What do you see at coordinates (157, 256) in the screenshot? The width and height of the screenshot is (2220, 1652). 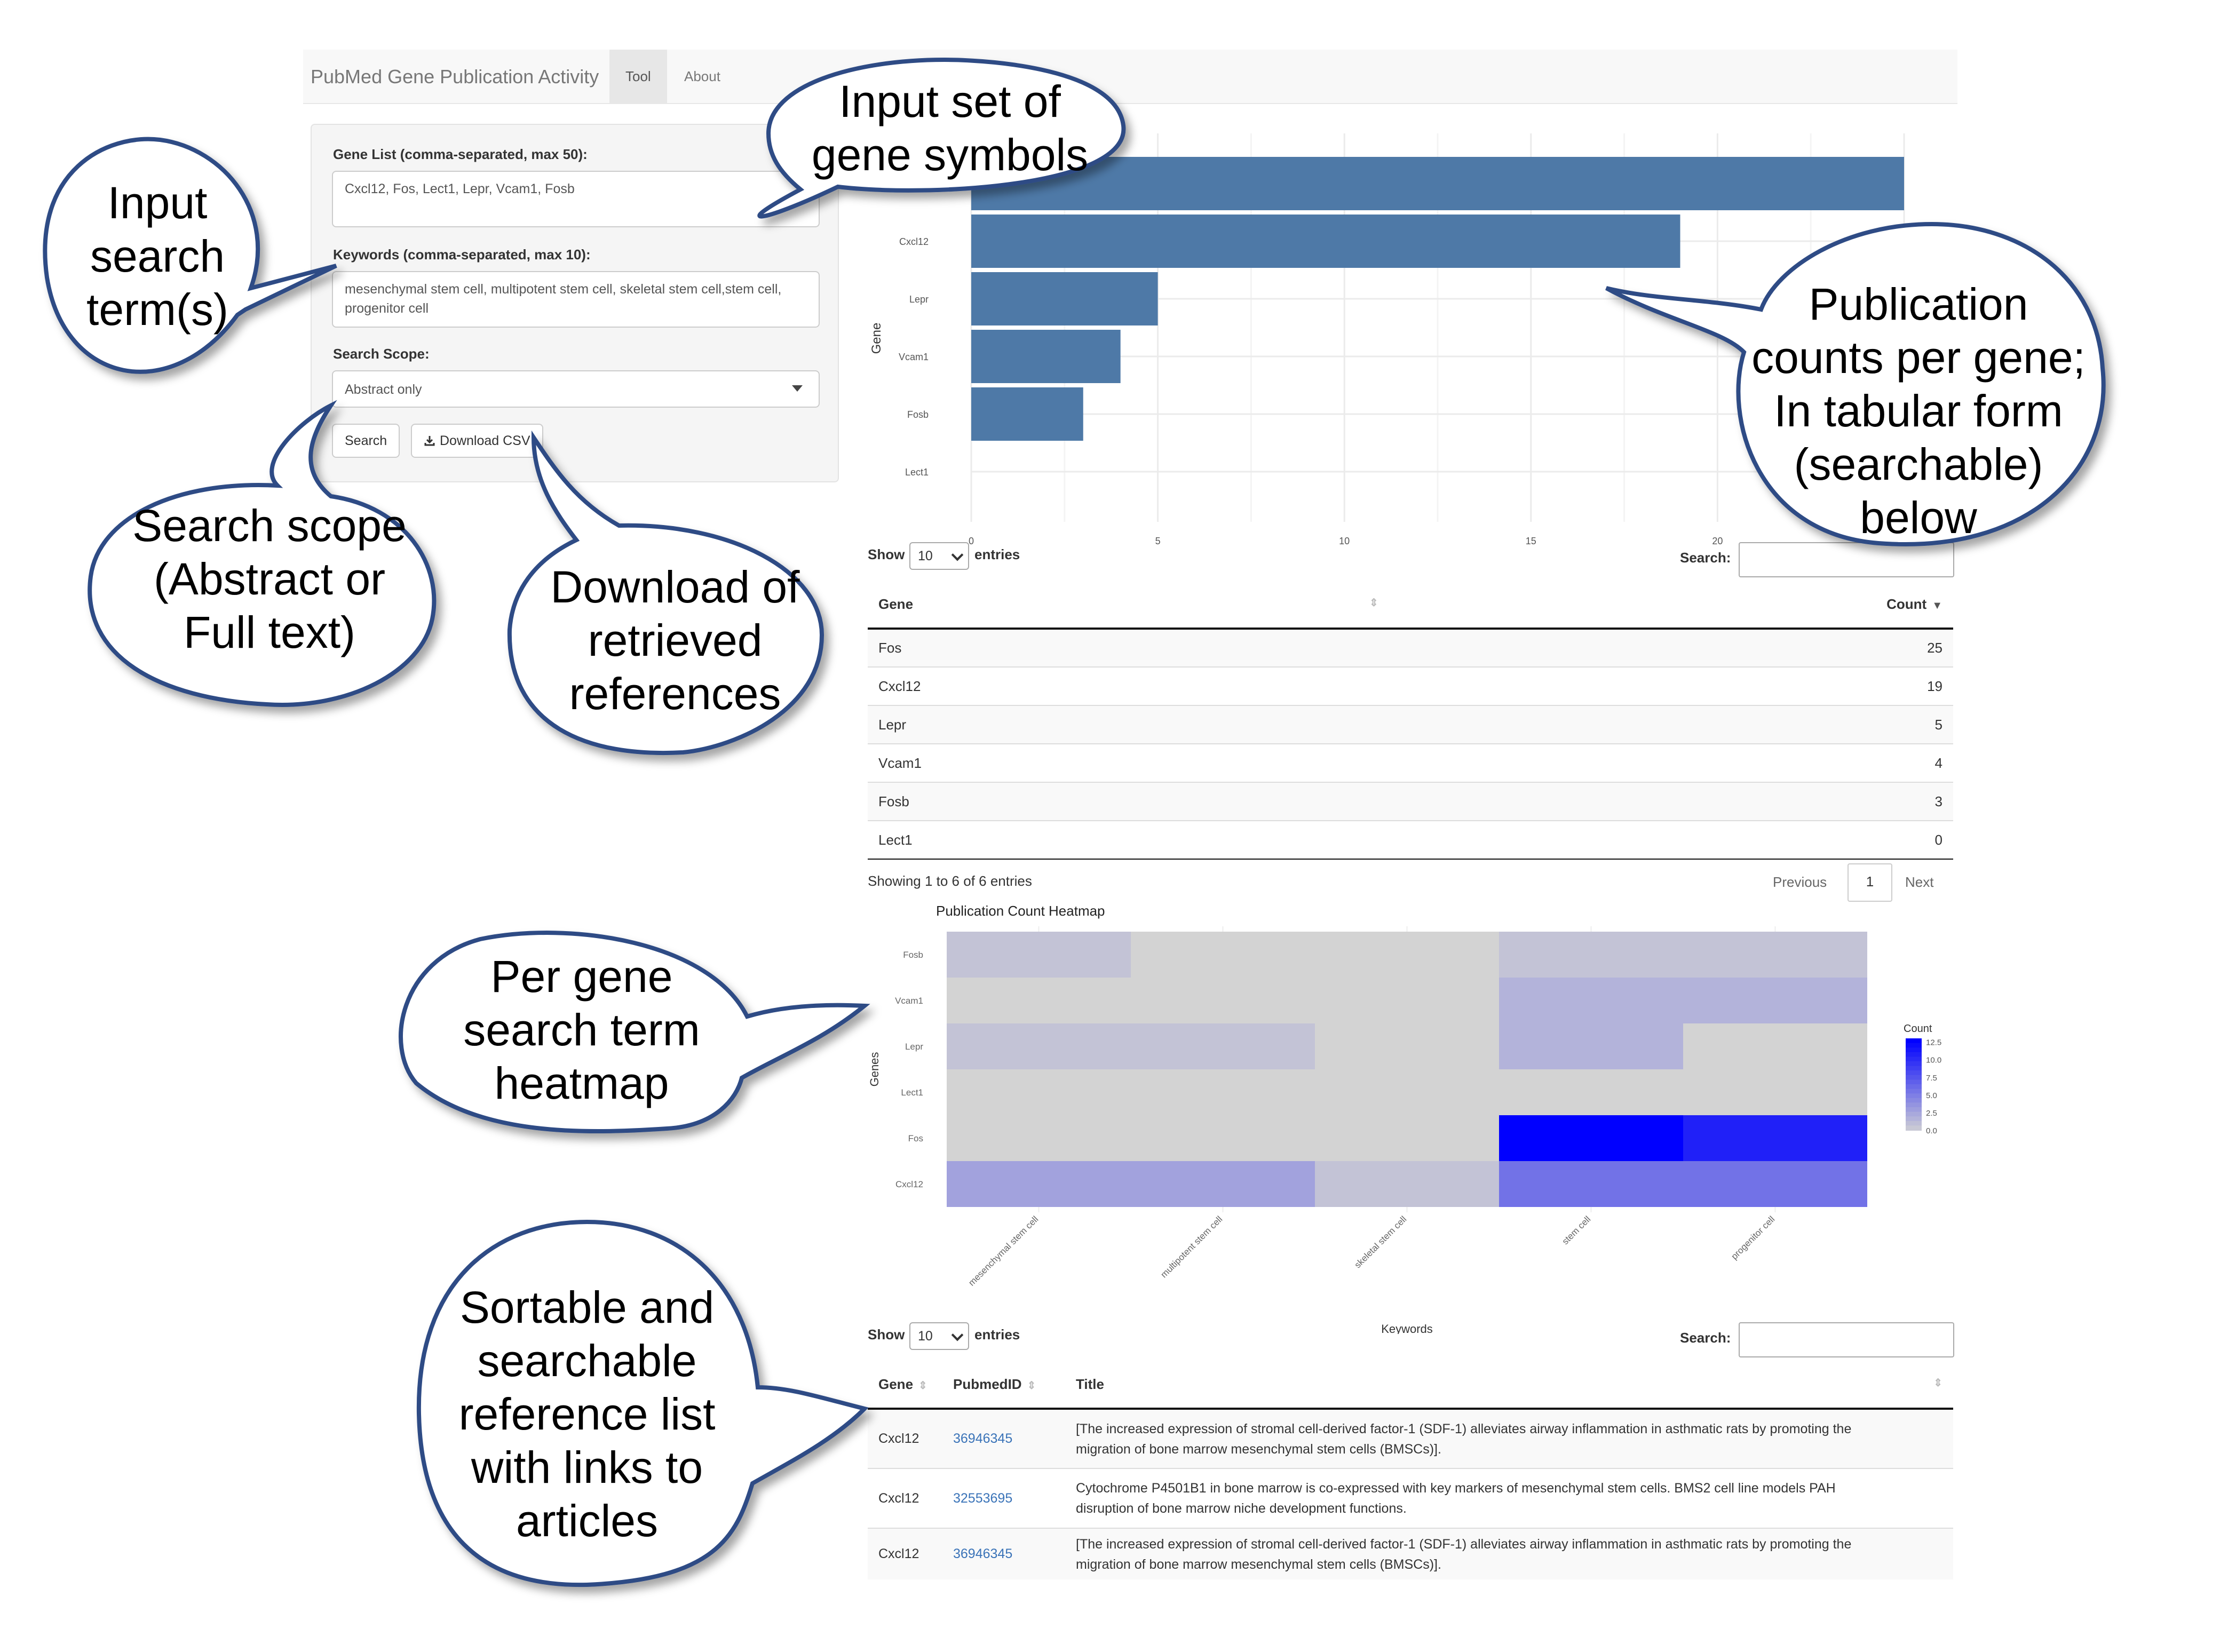 I see `callout-search-terms: Input search term(s)` at bounding box center [157, 256].